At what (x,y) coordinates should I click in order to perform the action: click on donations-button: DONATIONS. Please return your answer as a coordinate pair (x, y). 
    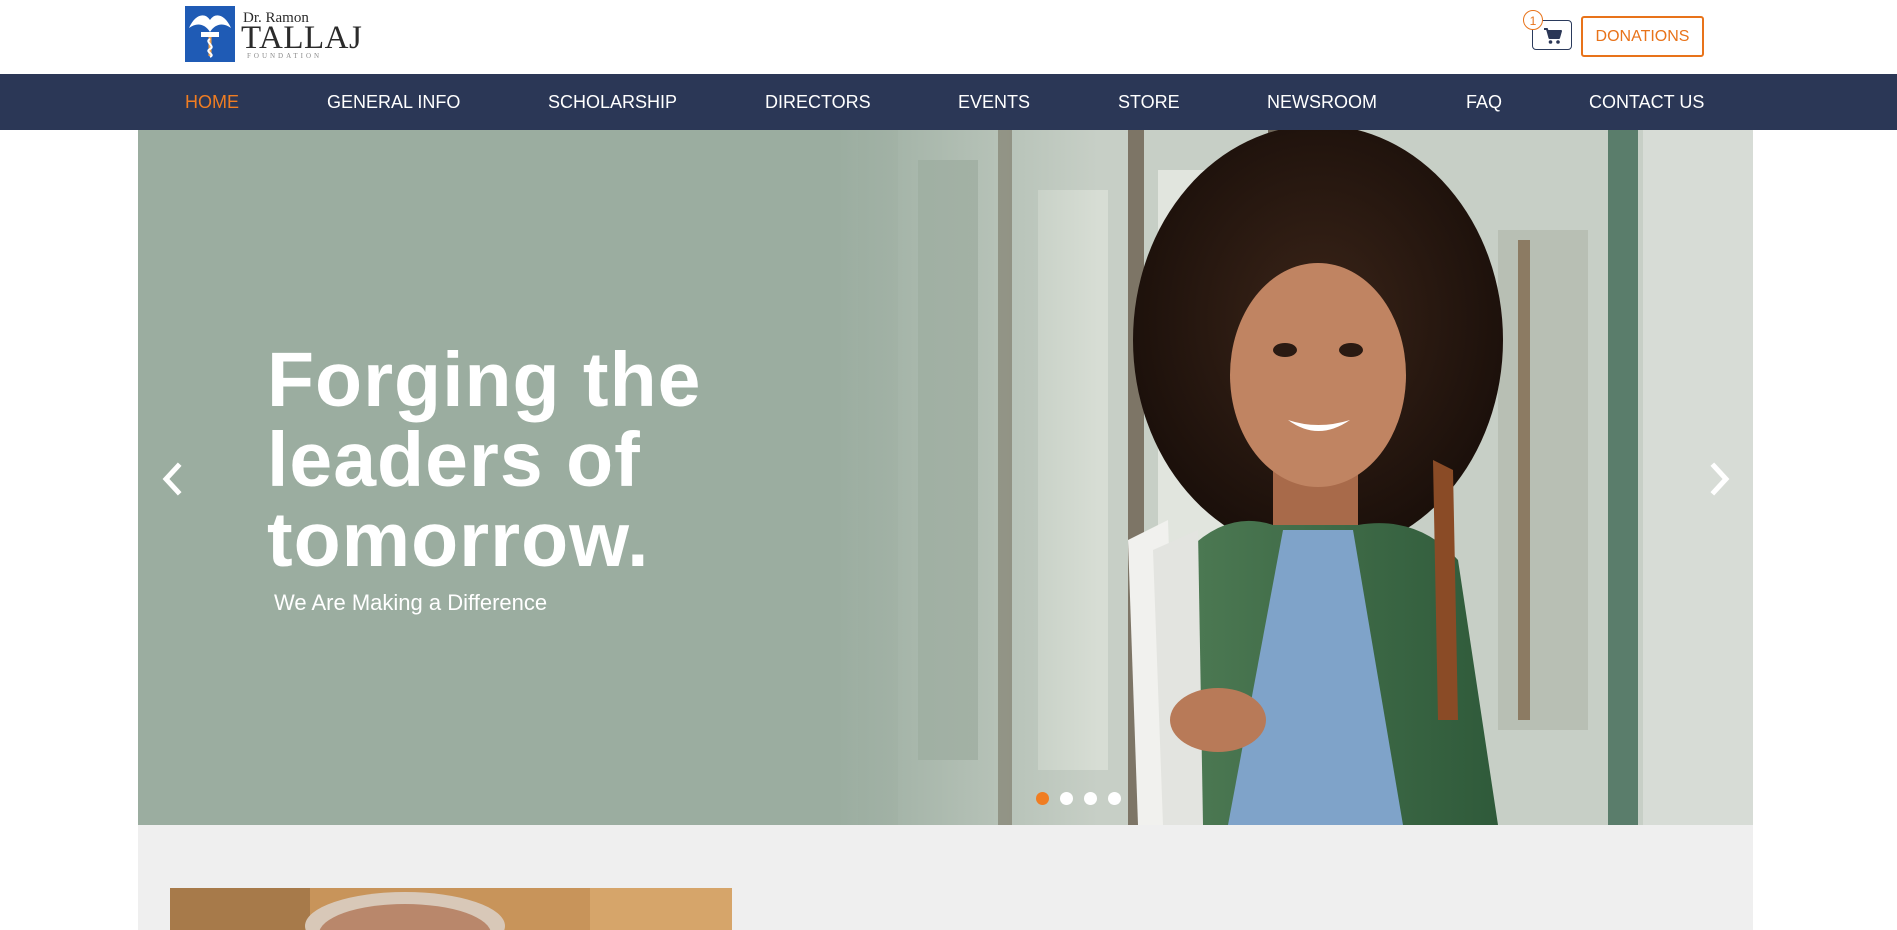
    Looking at the image, I should click on (1642, 36).